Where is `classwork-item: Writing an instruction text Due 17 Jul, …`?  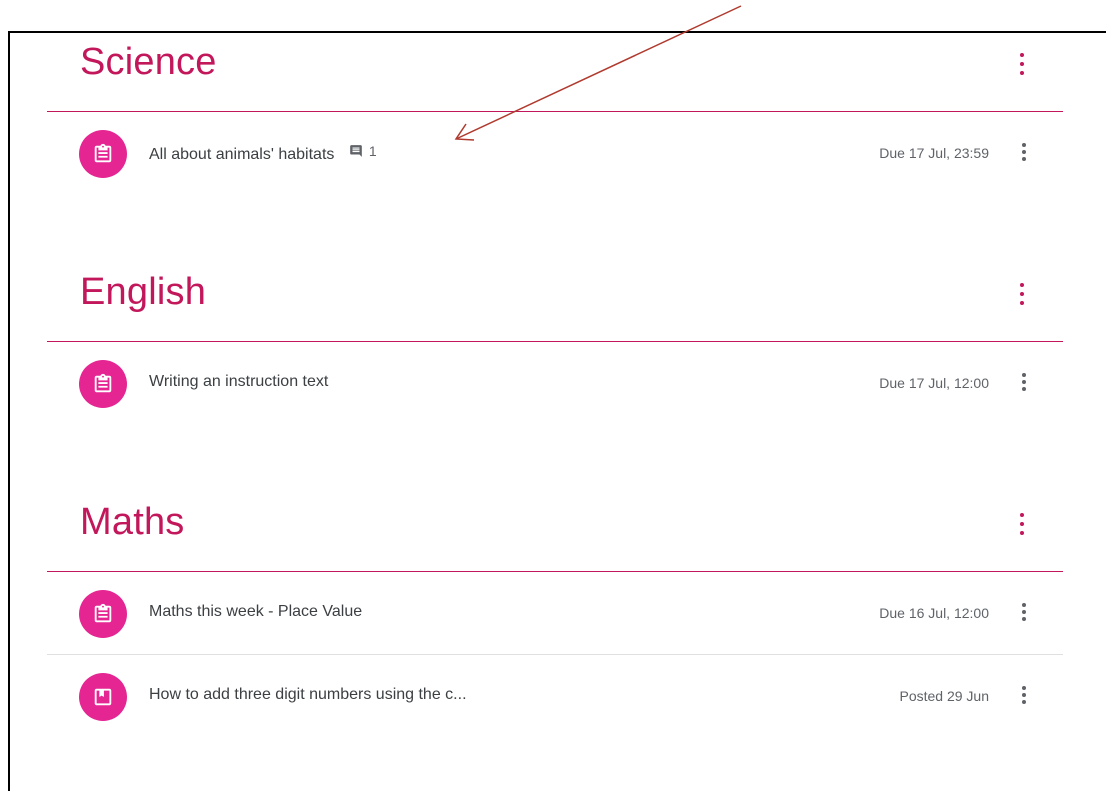
classwork-item: Writing an instruction text Due 17 Jul, … is located at coordinates (555, 383).